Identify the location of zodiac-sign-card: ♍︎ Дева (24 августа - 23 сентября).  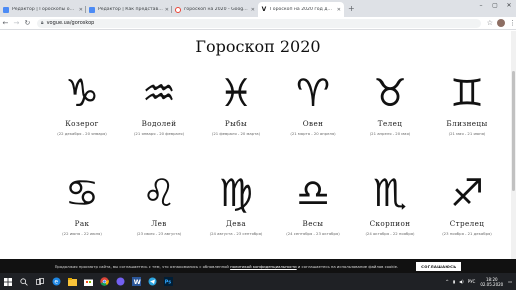
(236, 204).